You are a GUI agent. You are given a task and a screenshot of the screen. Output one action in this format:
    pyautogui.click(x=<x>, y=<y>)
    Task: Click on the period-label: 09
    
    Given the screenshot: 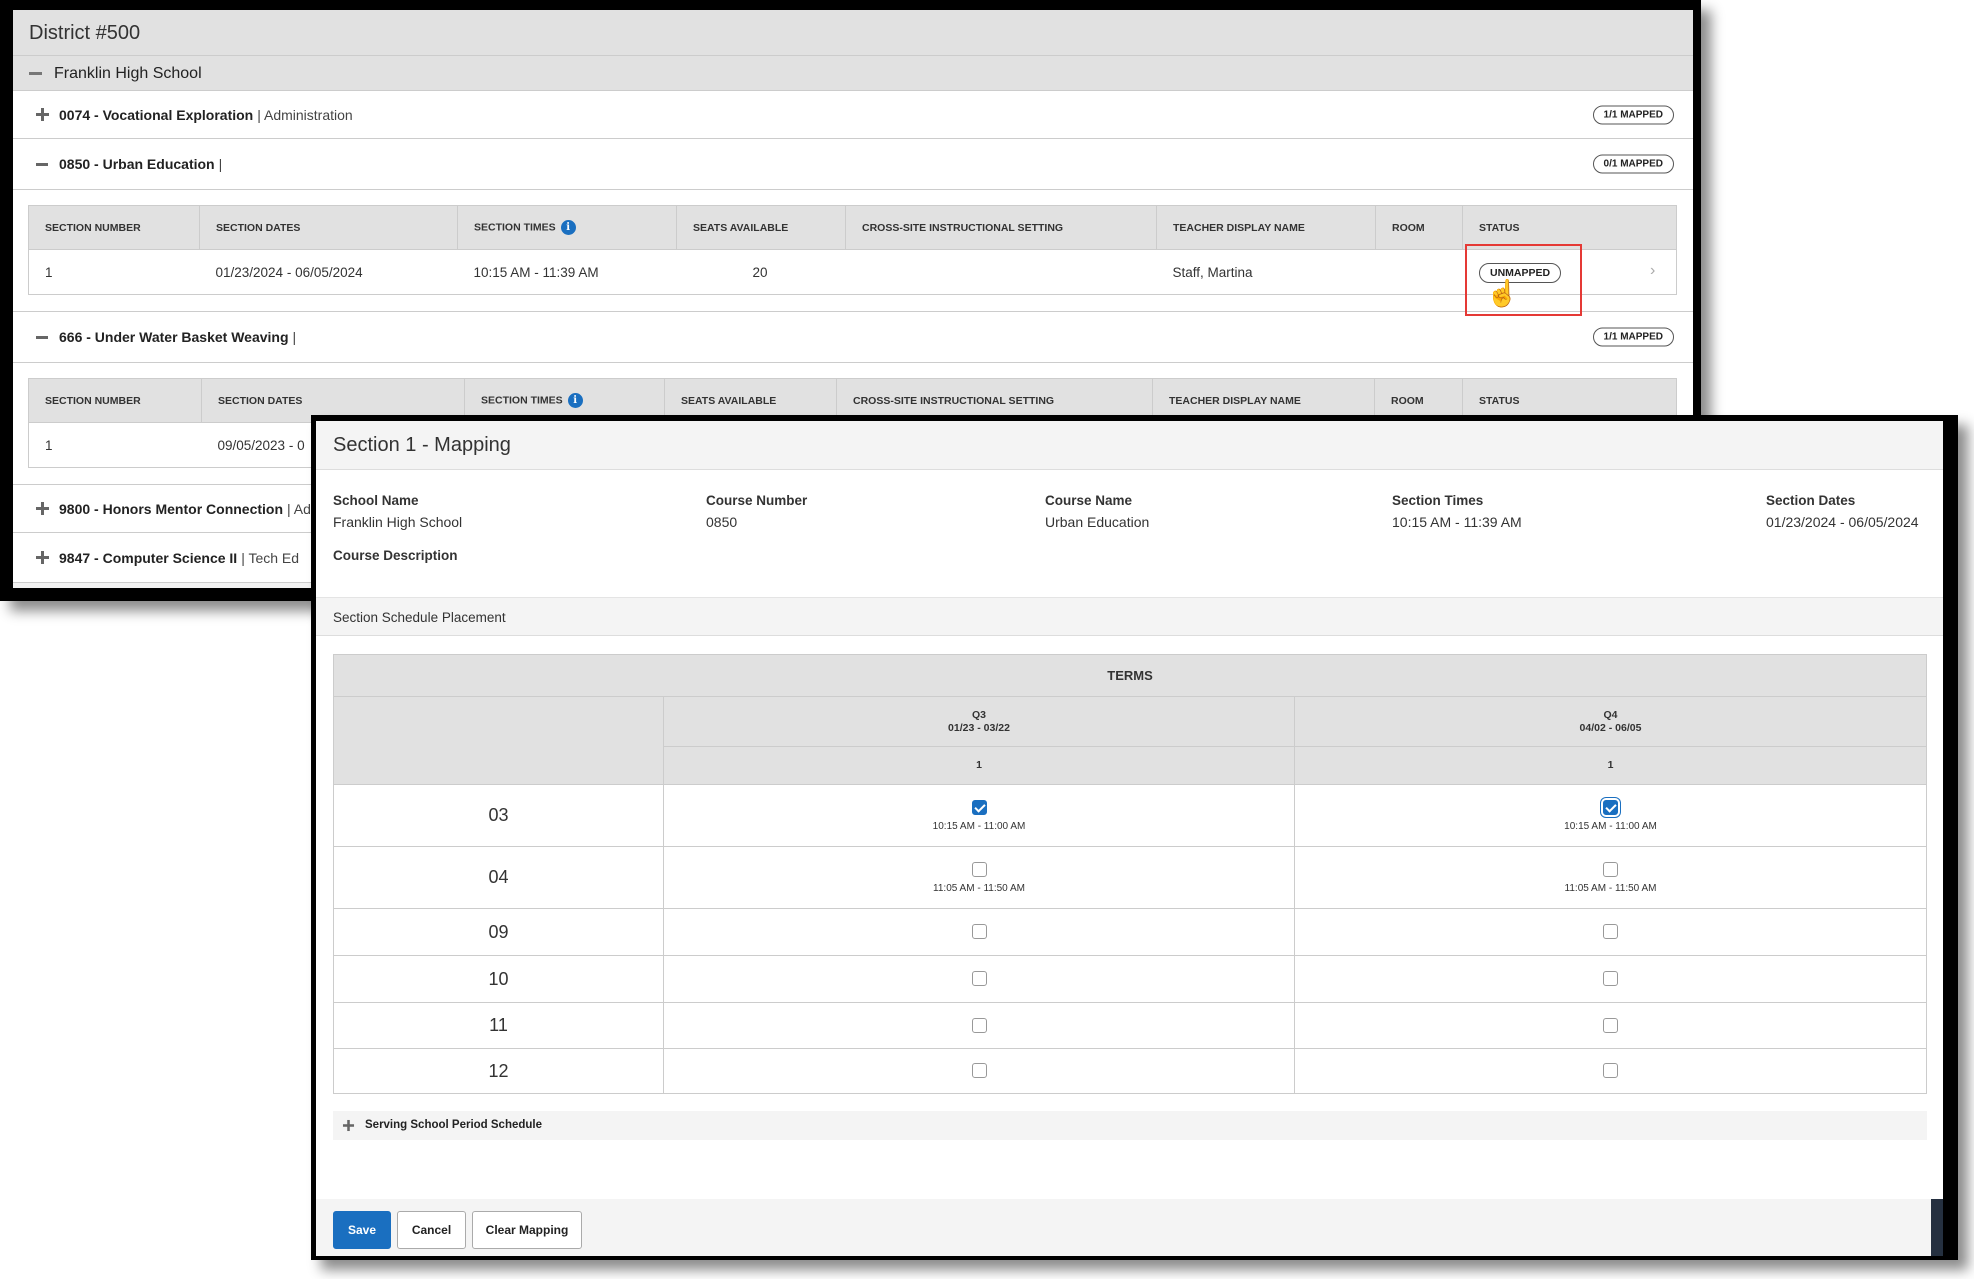 What is the action you would take?
    pyautogui.click(x=498, y=931)
    